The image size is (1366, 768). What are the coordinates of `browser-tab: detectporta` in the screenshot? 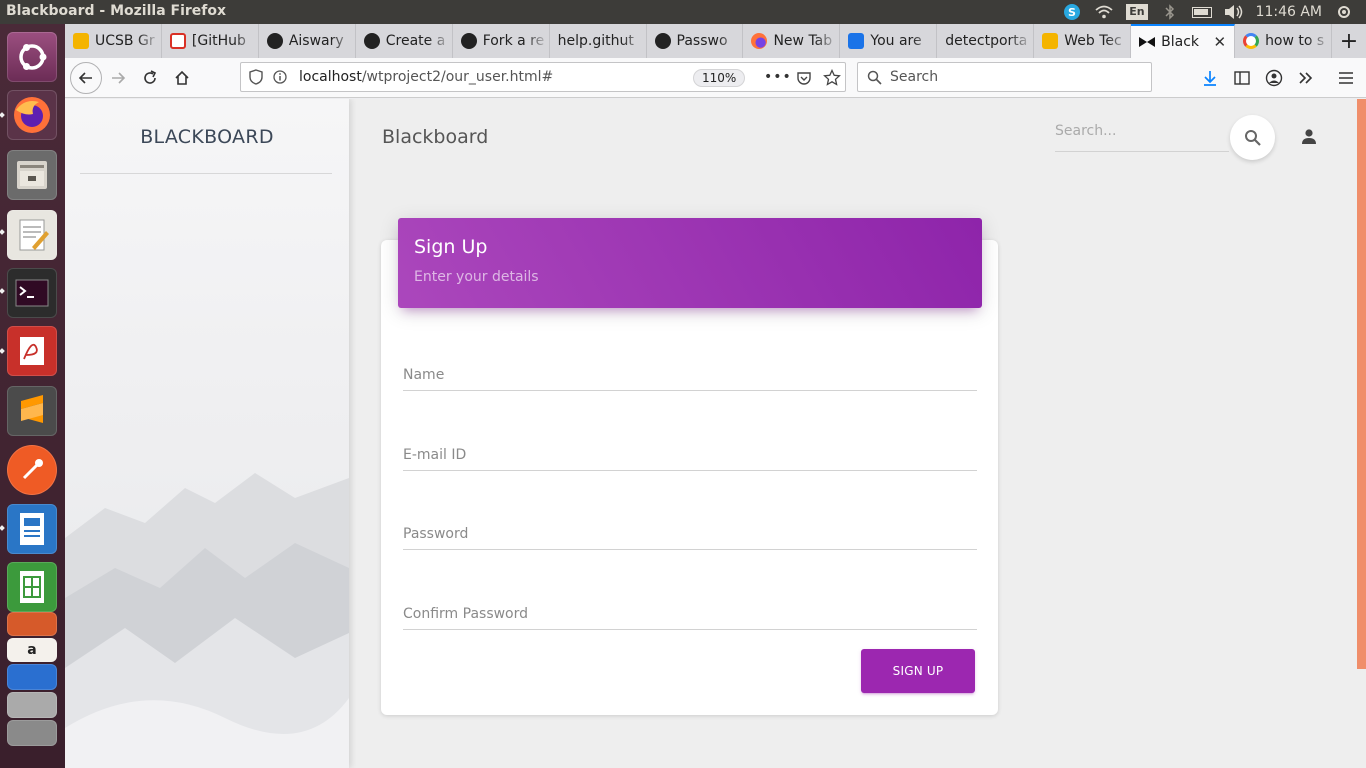 It's located at (986, 41).